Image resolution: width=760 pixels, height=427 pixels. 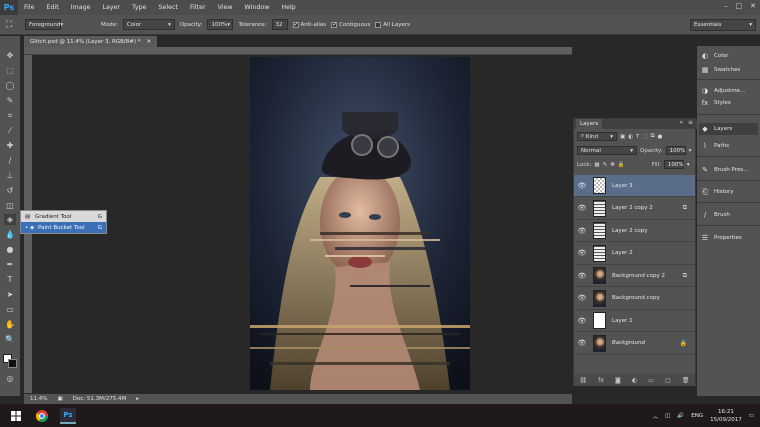 I want to click on network-icon: ◫, so click(x=667, y=416).